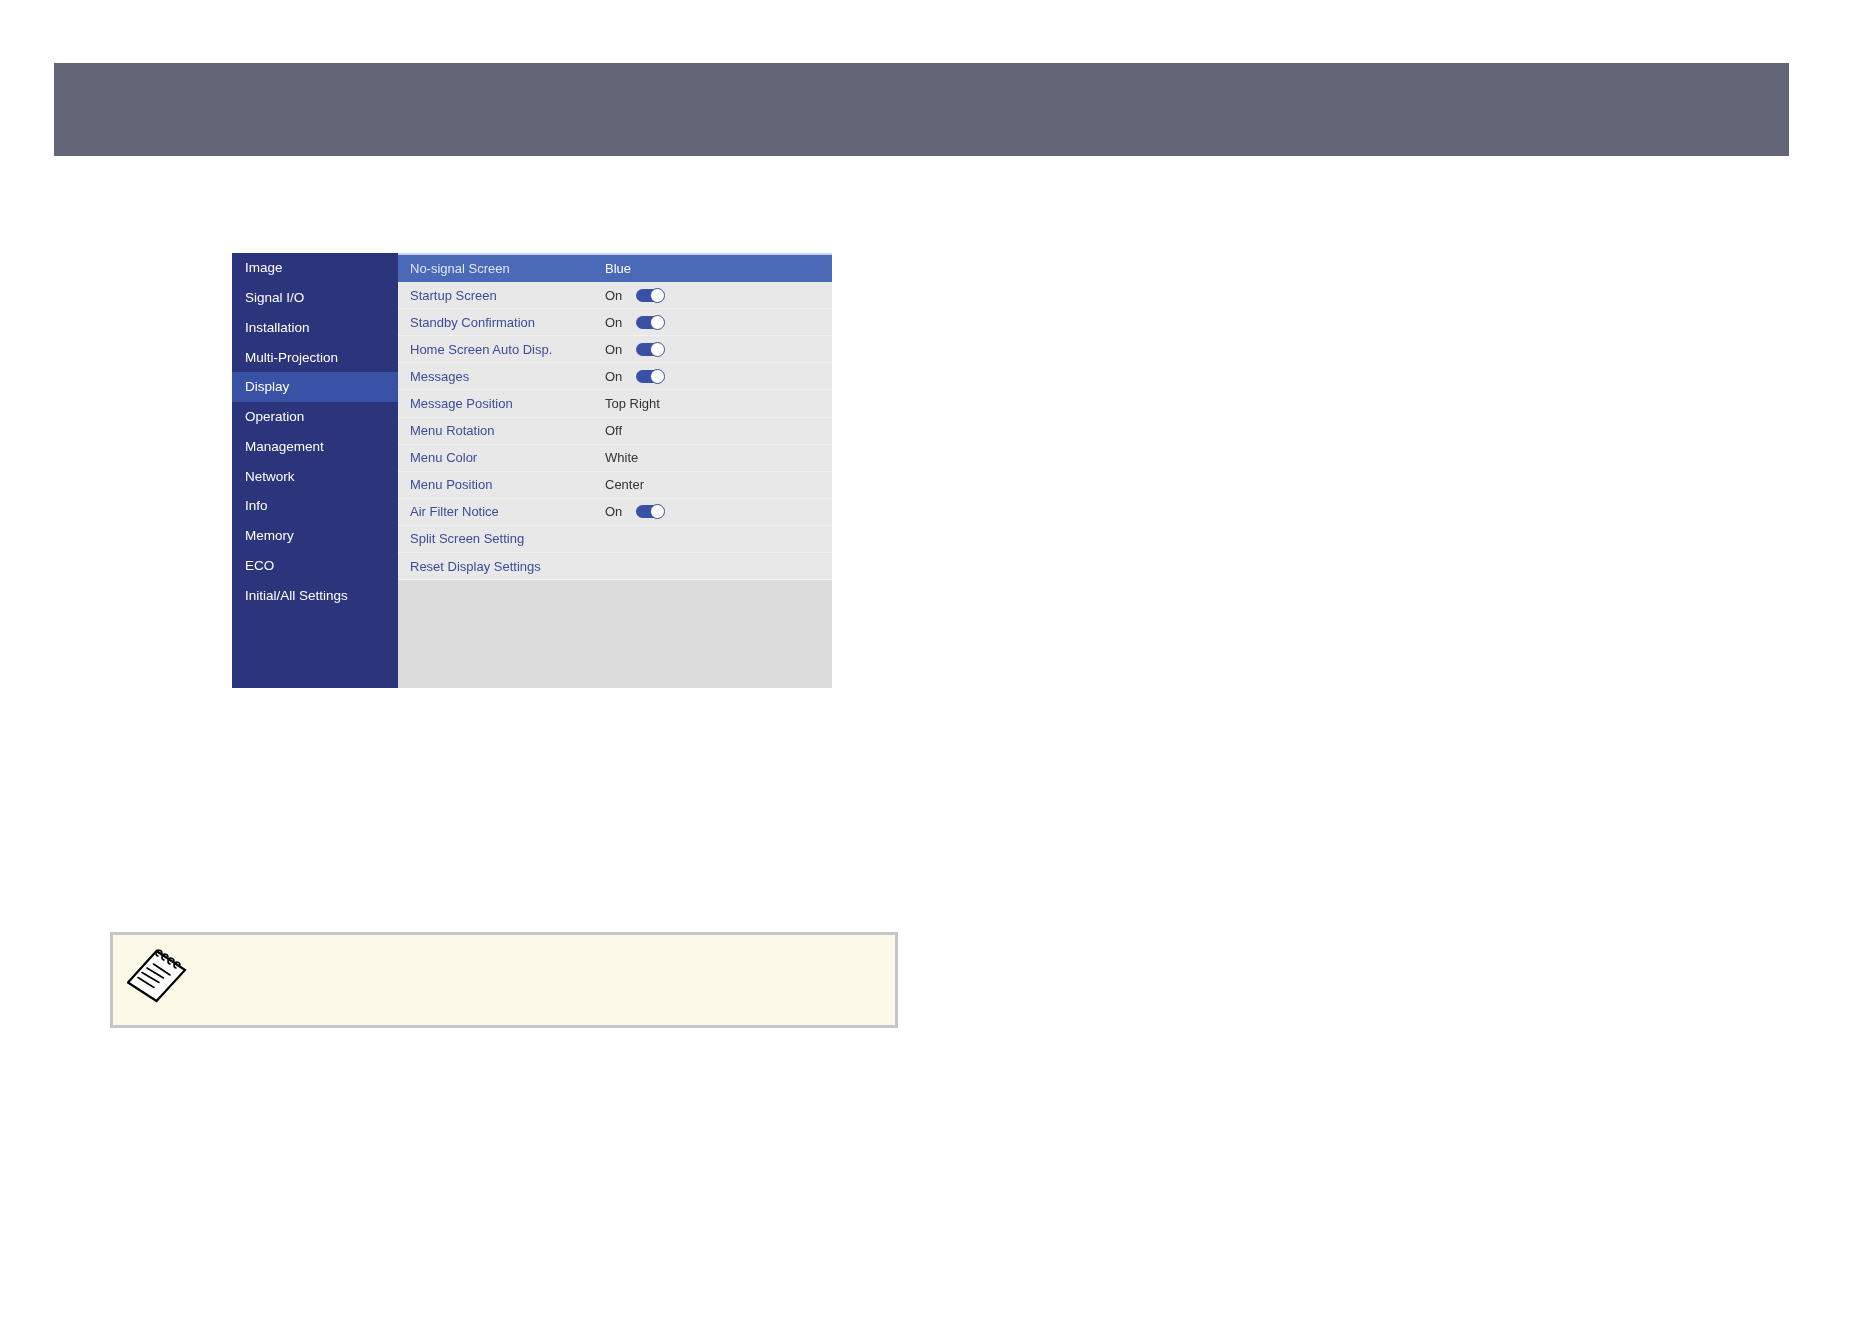 This screenshot has height=1324, width=1872. I want to click on setting-label: Split Screen Setting, so click(467, 539).